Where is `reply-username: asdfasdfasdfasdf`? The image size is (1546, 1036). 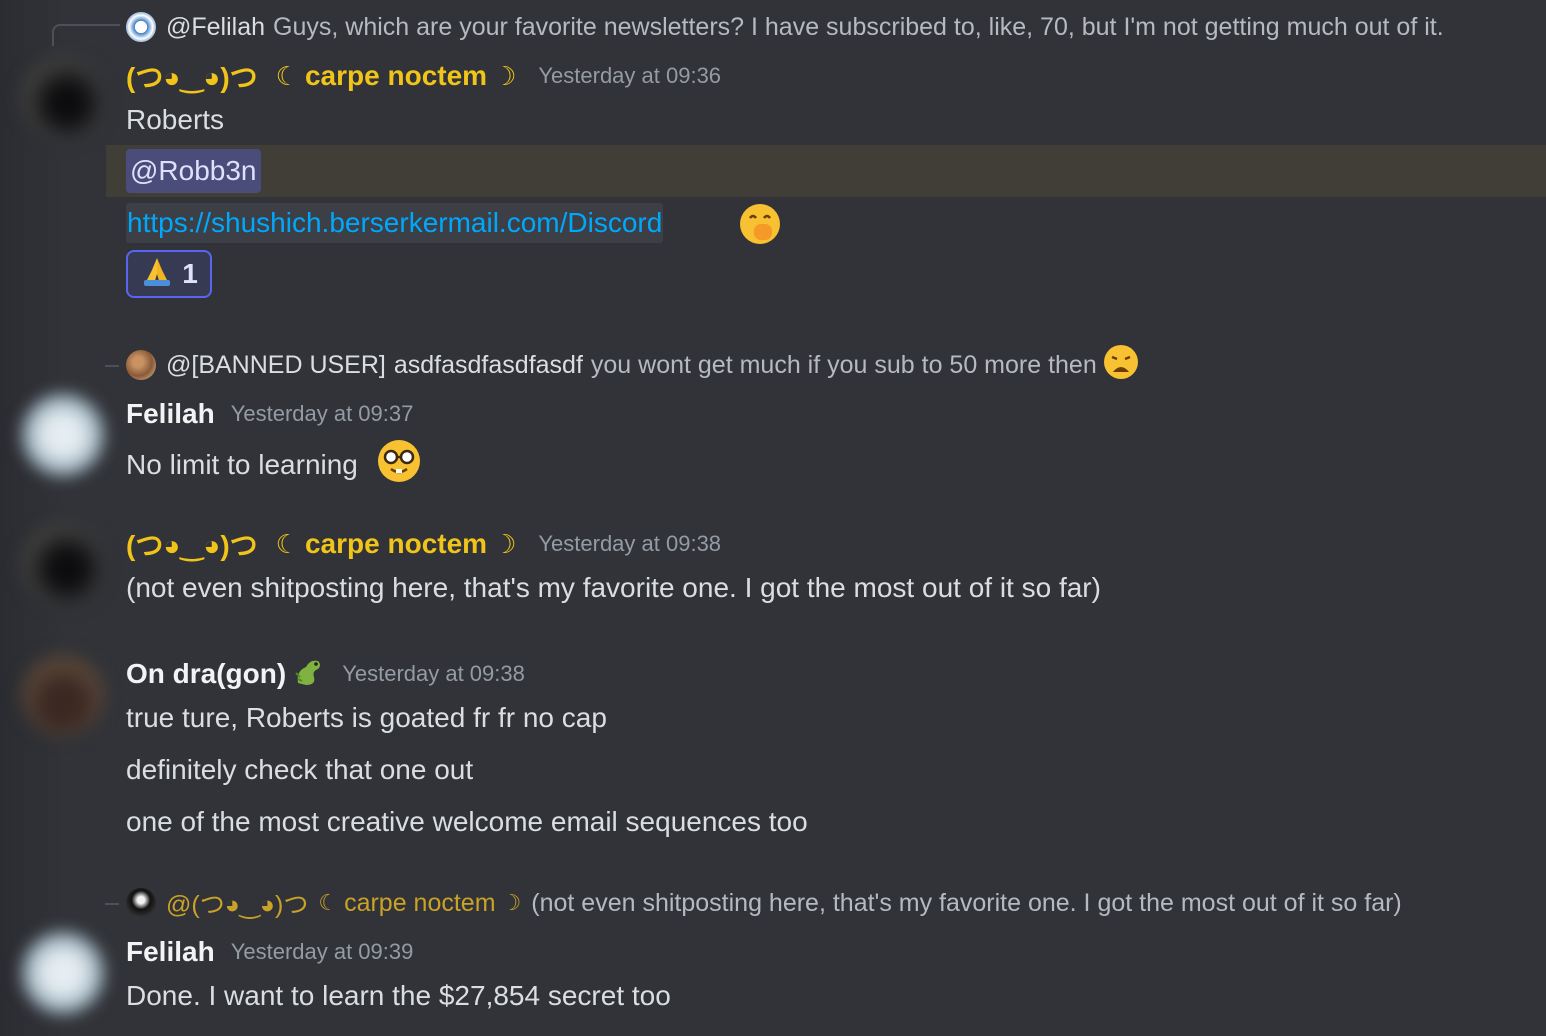 reply-username: asdfasdfasdfasdf is located at coordinates (488, 365).